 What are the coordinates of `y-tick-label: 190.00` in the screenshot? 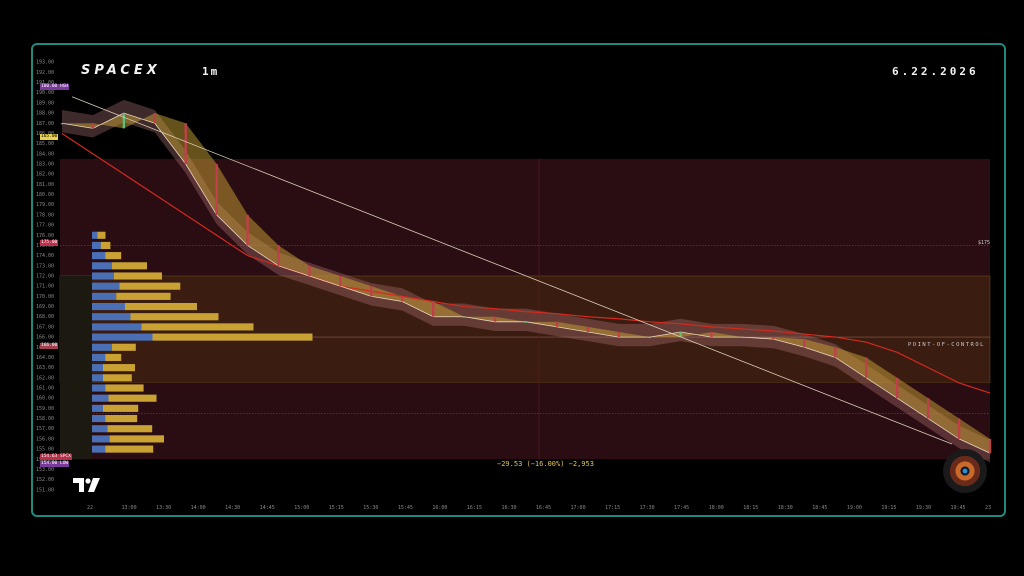 It's located at (45, 93).